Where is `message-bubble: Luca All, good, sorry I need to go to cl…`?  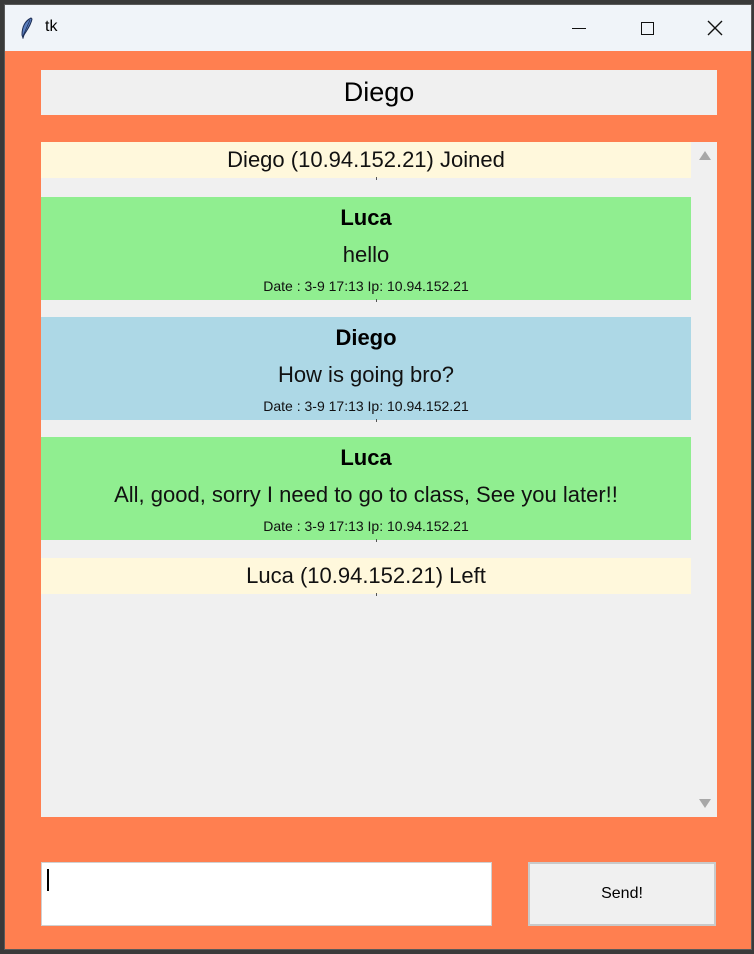
message-bubble: Luca All, good, sorry I need to go to cl… is located at coordinates (366, 489).